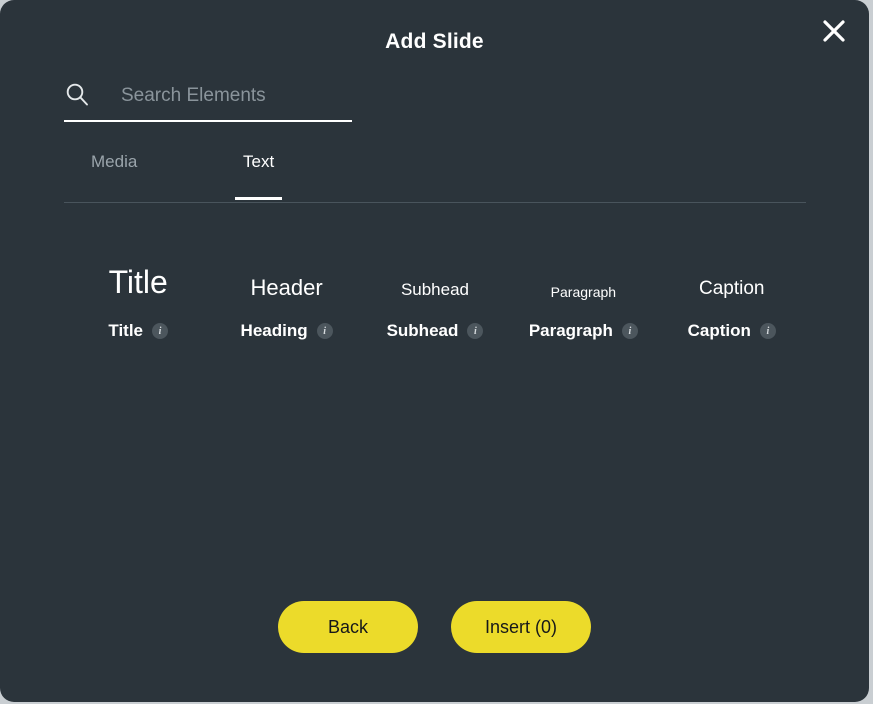  I want to click on element-label: Paragraph, so click(570, 330).